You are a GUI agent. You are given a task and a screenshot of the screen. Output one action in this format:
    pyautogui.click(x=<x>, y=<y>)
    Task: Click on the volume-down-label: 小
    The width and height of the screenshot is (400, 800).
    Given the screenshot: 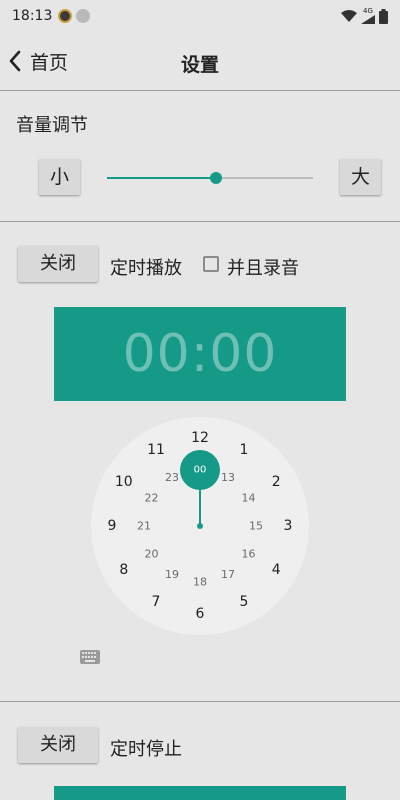 What is the action you would take?
    pyautogui.click(x=59, y=177)
    